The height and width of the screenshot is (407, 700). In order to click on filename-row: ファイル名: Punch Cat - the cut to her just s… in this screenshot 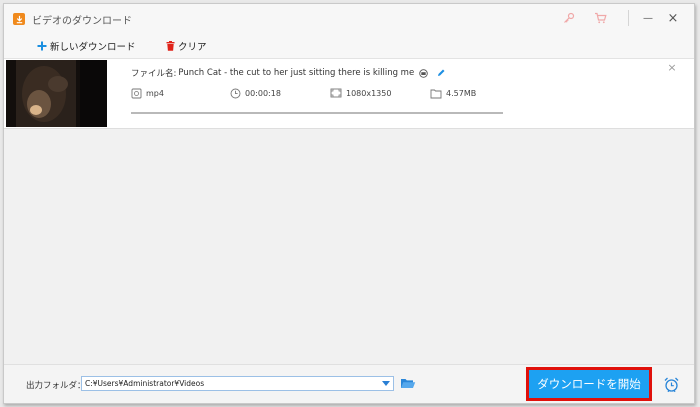, I will do `click(288, 73)`.